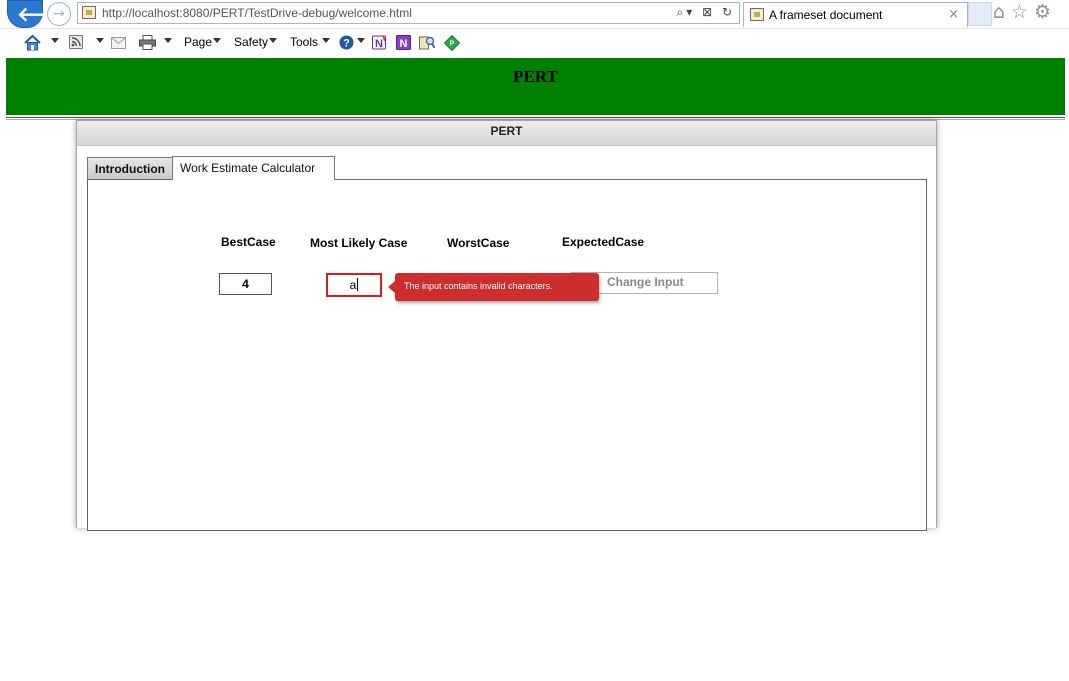  I want to click on address-bar-icons: ⌕▾ ⊠ ↻, so click(706, 12).